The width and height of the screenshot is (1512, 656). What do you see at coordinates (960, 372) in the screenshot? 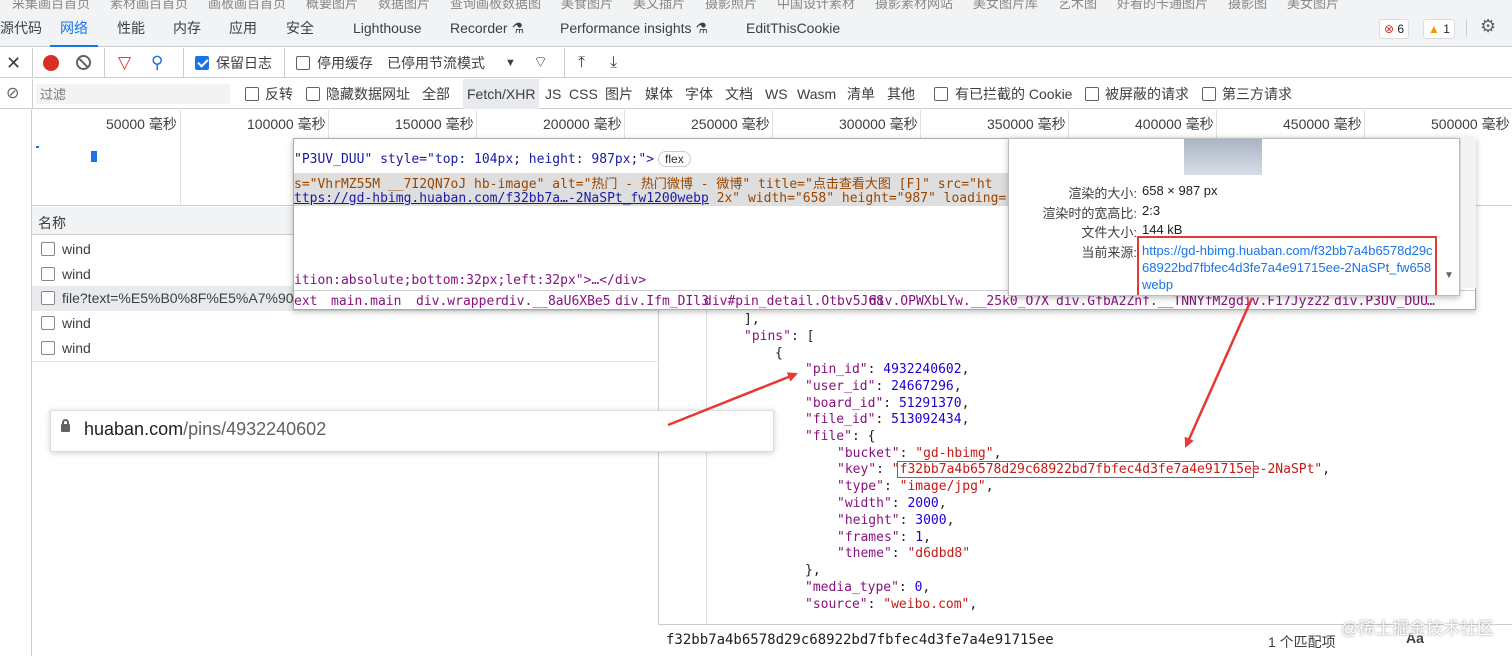
I see `annotation-arrows` at bounding box center [960, 372].